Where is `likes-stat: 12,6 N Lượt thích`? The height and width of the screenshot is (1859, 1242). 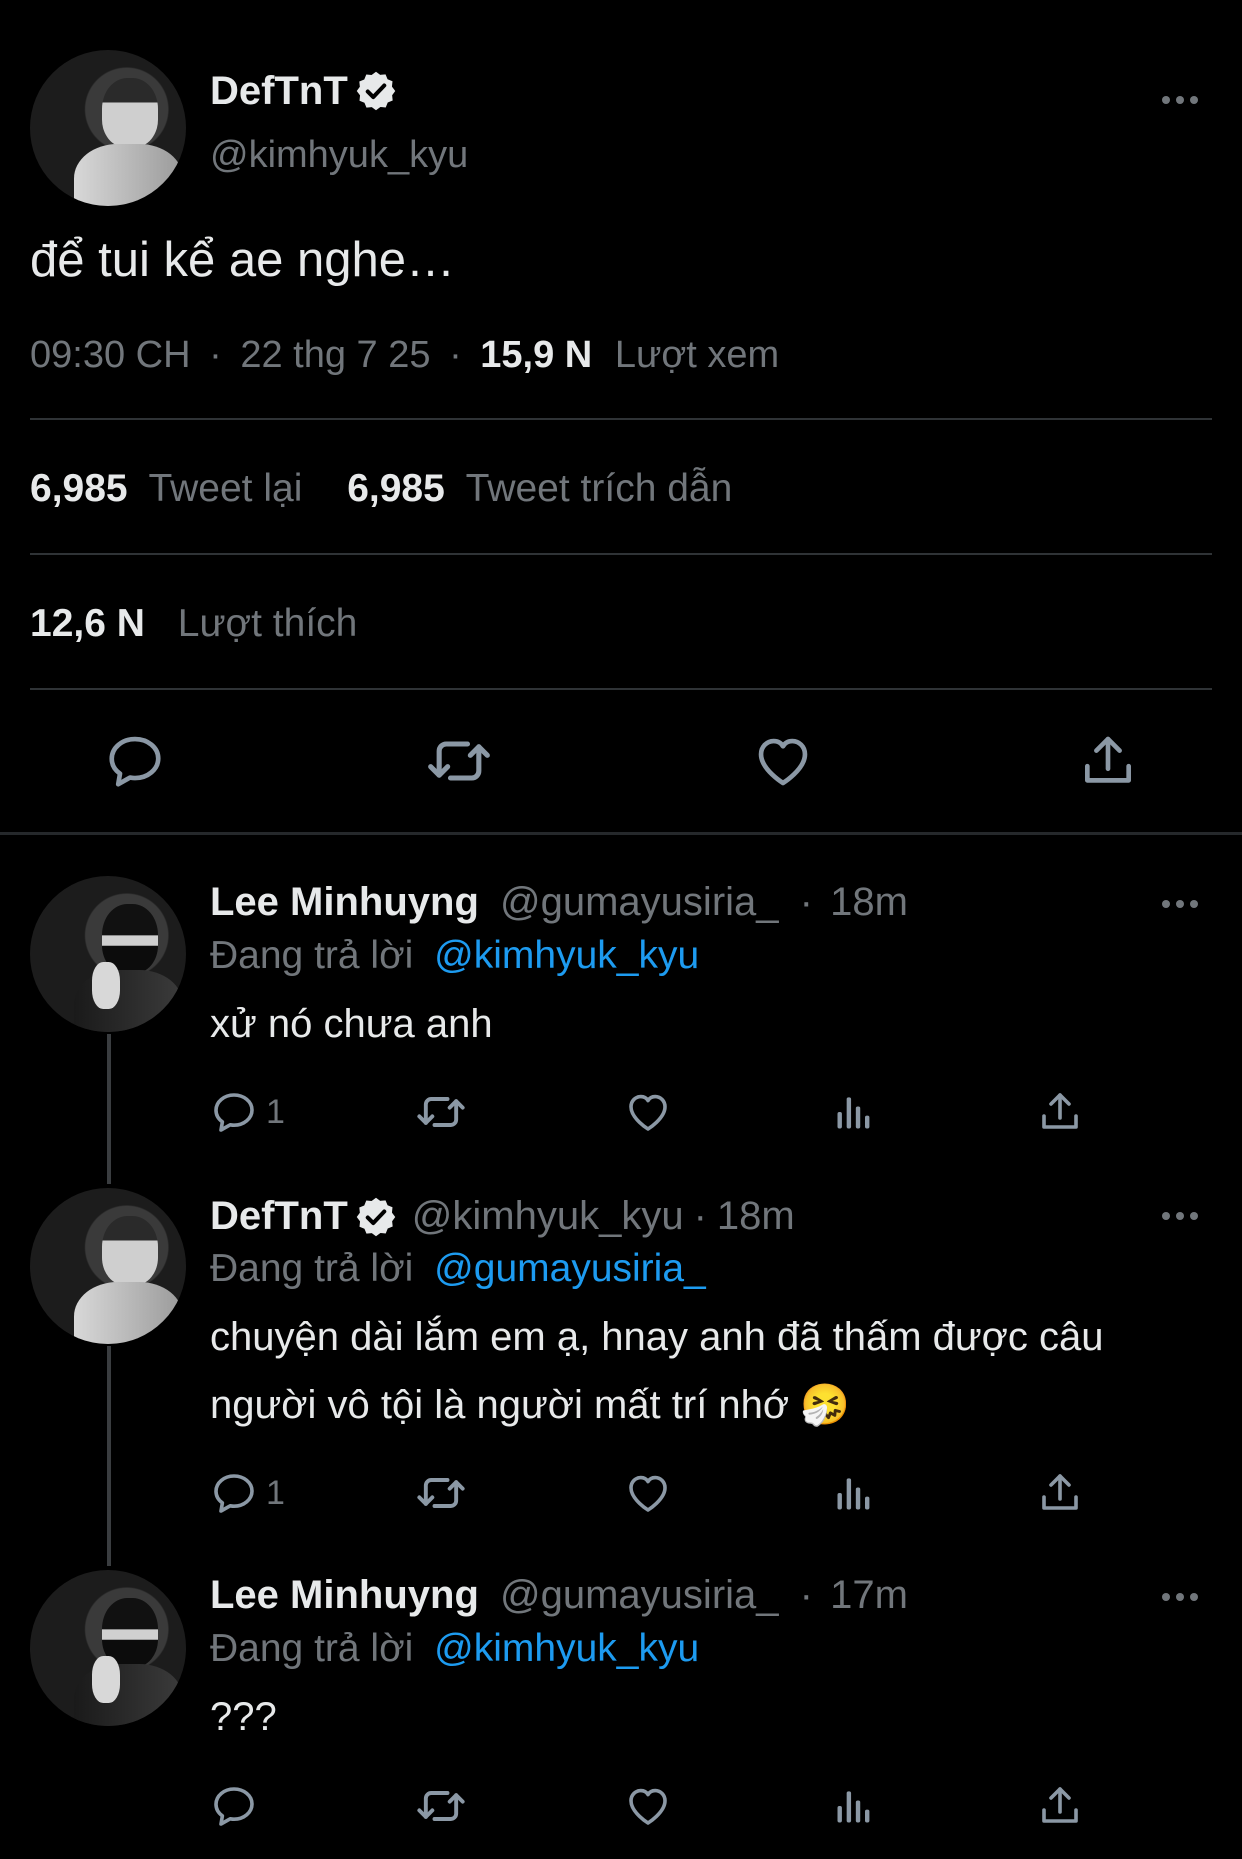 likes-stat: 12,6 N Lượt thích is located at coordinates (193, 624).